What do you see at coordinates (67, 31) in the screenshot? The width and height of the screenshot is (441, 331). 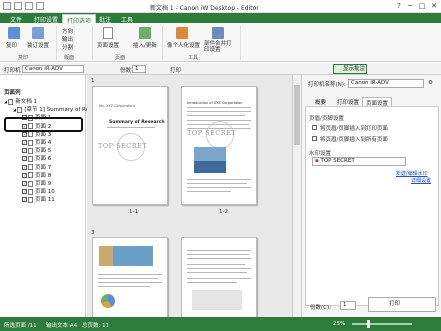 I see `direction-button: 方向` at bounding box center [67, 31].